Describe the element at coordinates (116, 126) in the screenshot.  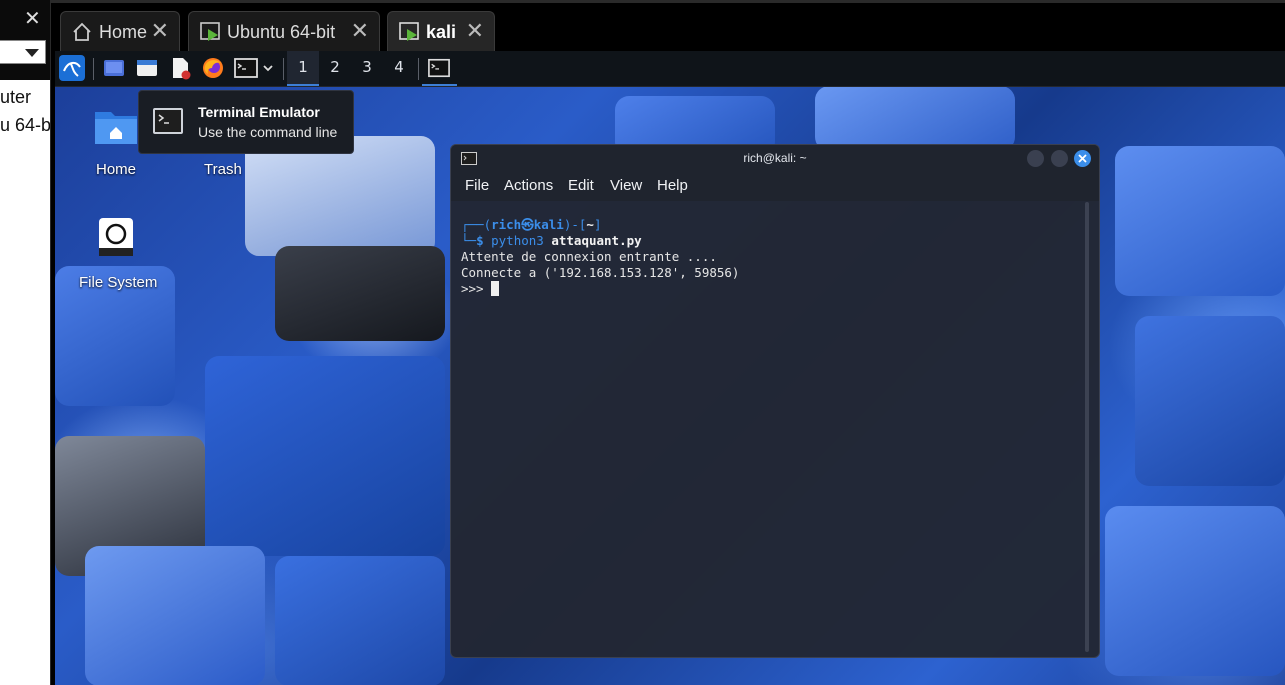
I see `home-folder-icon` at that location.